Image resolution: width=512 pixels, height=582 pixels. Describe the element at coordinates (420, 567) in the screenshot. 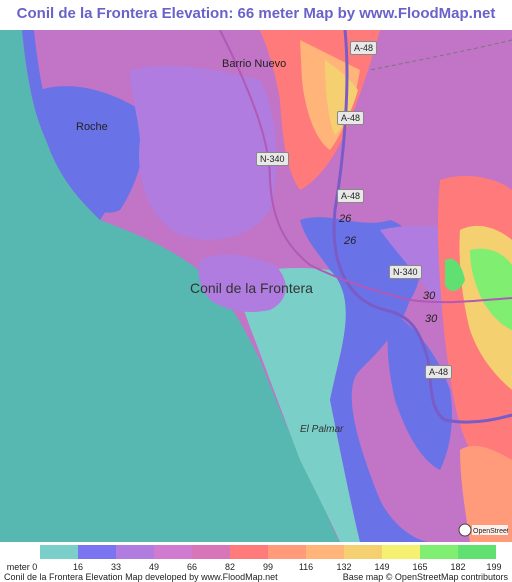

I see `legend-tick: 165` at that location.